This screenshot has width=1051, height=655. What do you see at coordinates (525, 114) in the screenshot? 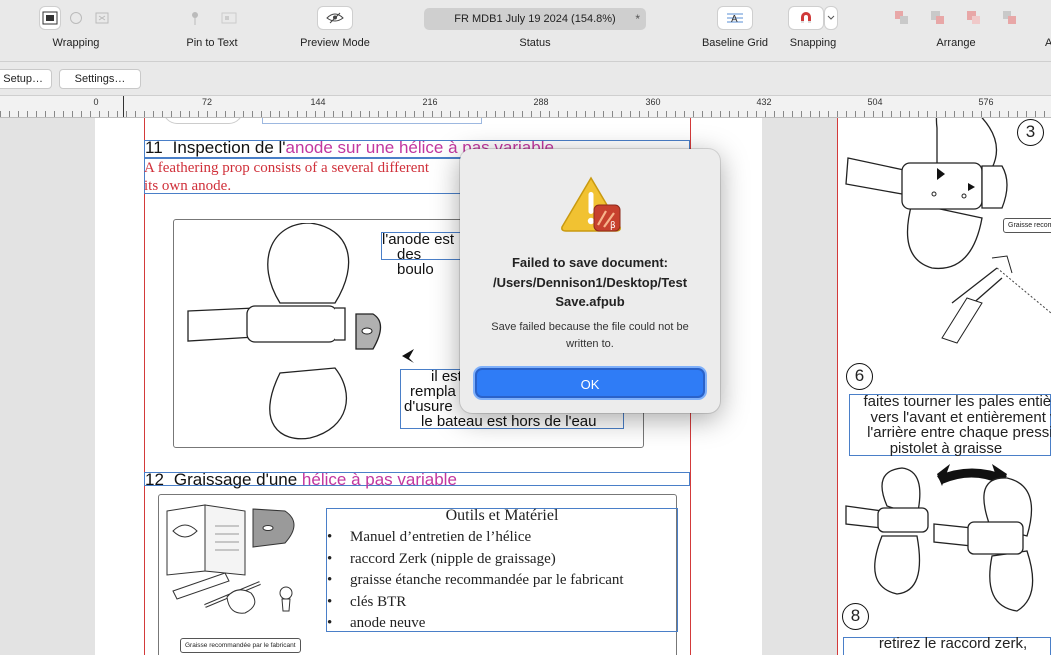
I see `ruler-ticks` at bounding box center [525, 114].